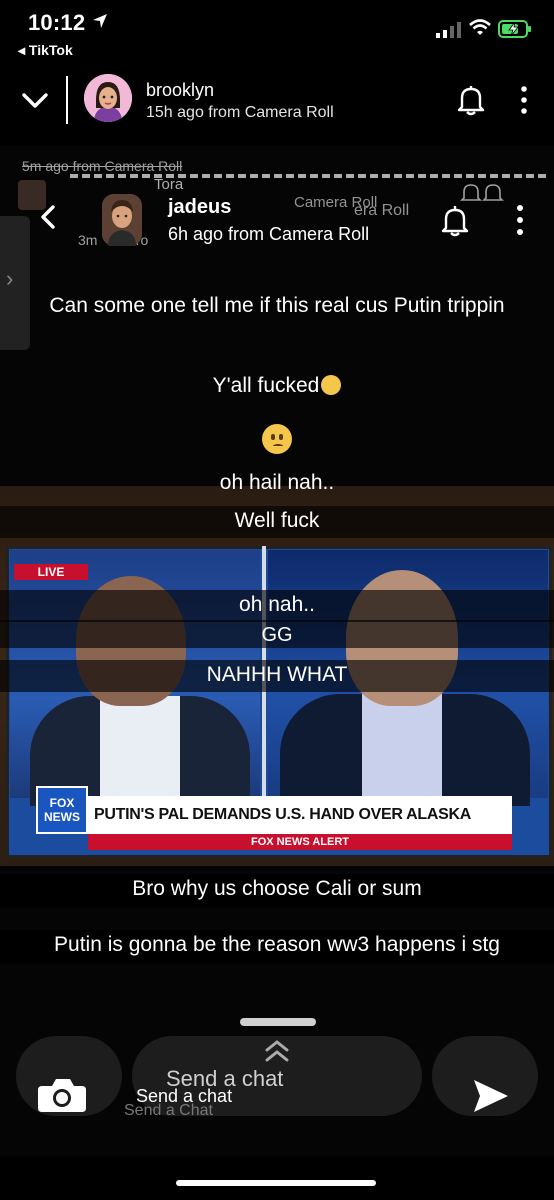 The image size is (554, 1200). Describe the element at coordinates (168, 1110) in the screenshot. I see `send-chat-ghost-text: Send a Chat` at that location.